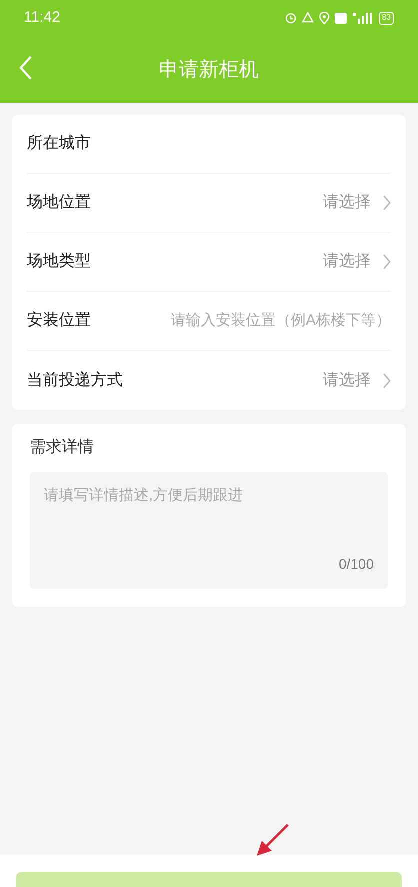  Describe the element at coordinates (209, 530) in the screenshot. I see `details-textarea: 请填写详情描述,方便后期跟进 0/100` at that location.